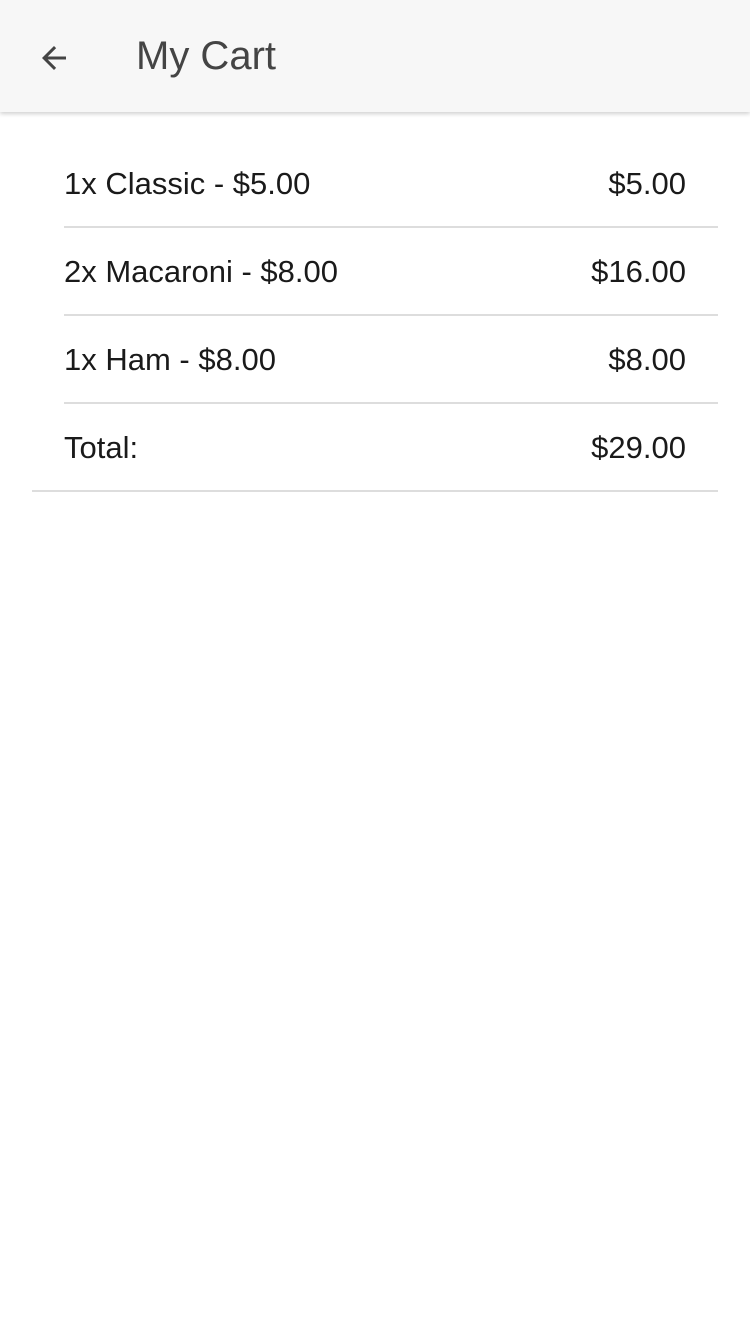  What do you see at coordinates (638, 447) in the screenshot?
I see `total-value: $29.00` at bounding box center [638, 447].